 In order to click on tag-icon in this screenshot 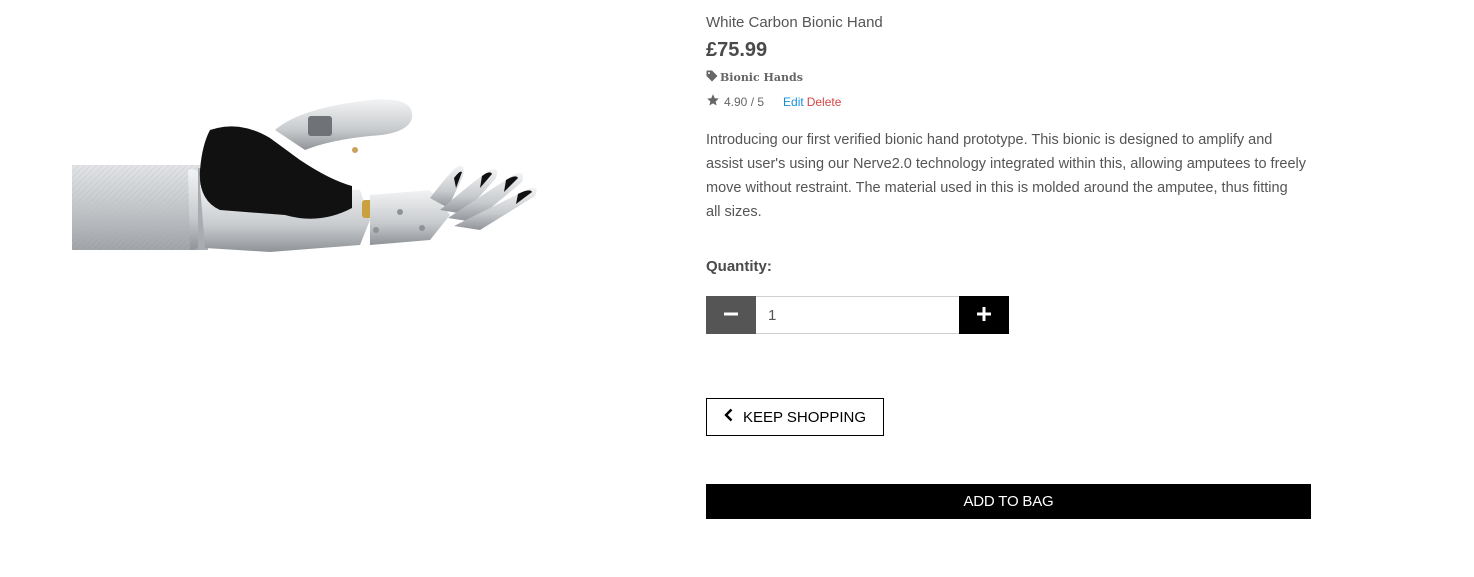, I will do `click(712, 77)`.